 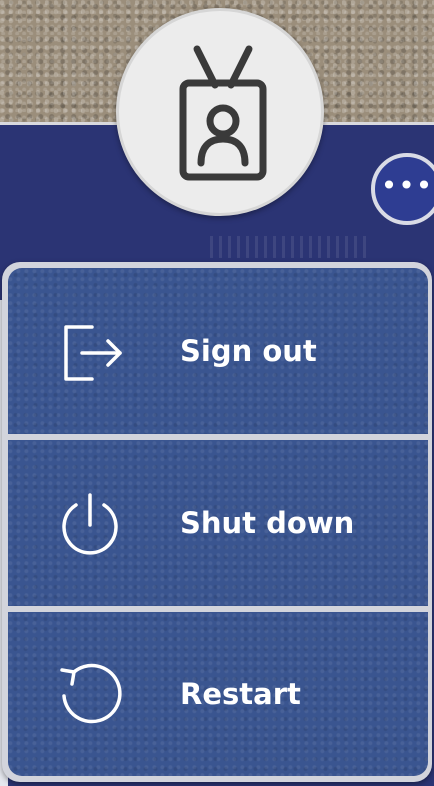 What do you see at coordinates (402, 189) in the screenshot?
I see `more-options-button: •••` at bounding box center [402, 189].